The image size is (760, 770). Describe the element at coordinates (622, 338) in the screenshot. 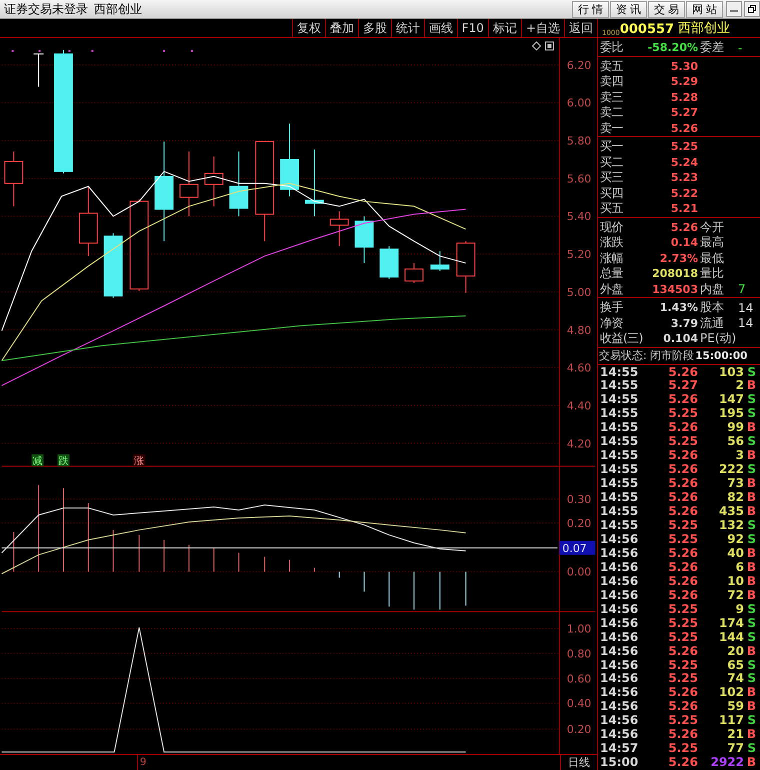

I see `quote-label: 收益(三)` at that location.